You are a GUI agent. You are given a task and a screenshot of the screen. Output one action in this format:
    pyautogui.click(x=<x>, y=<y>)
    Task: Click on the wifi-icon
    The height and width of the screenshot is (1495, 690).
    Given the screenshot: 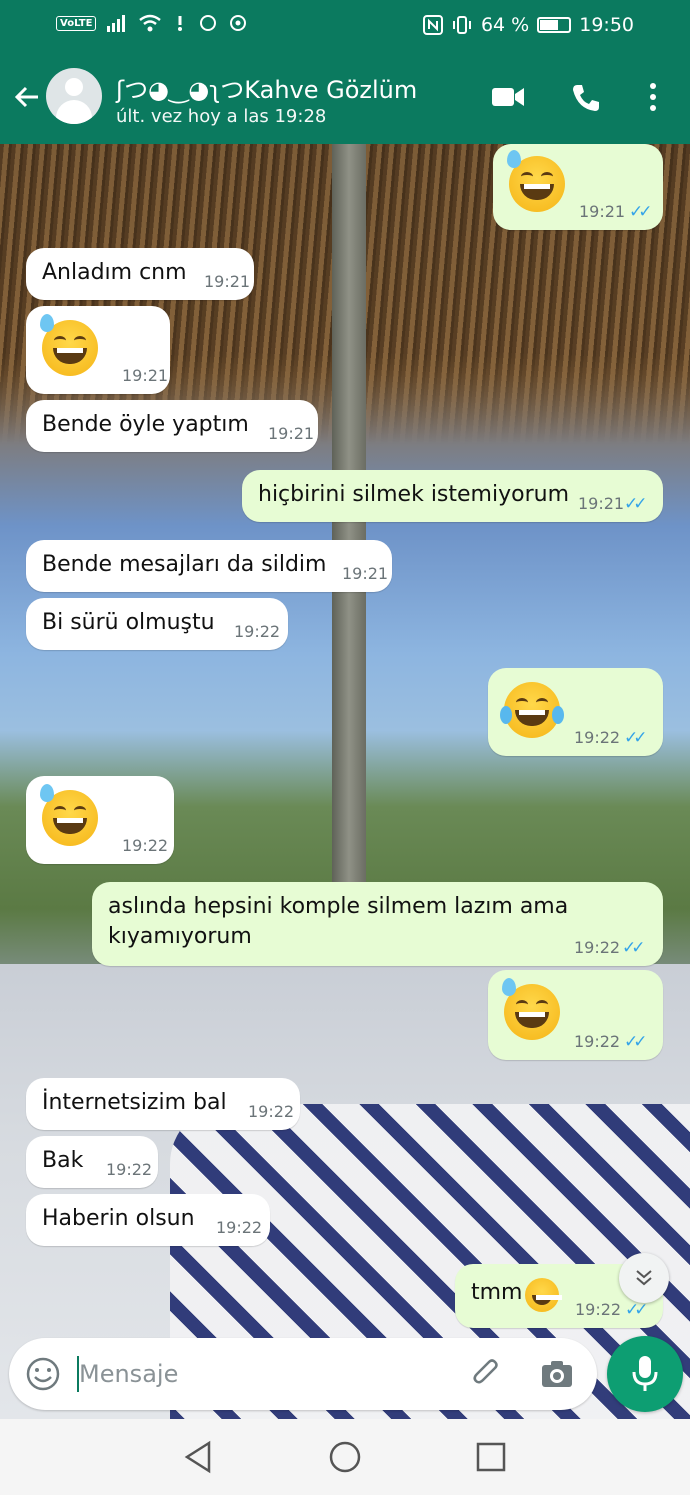 What is the action you would take?
    pyautogui.click(x=150, y=23)
    